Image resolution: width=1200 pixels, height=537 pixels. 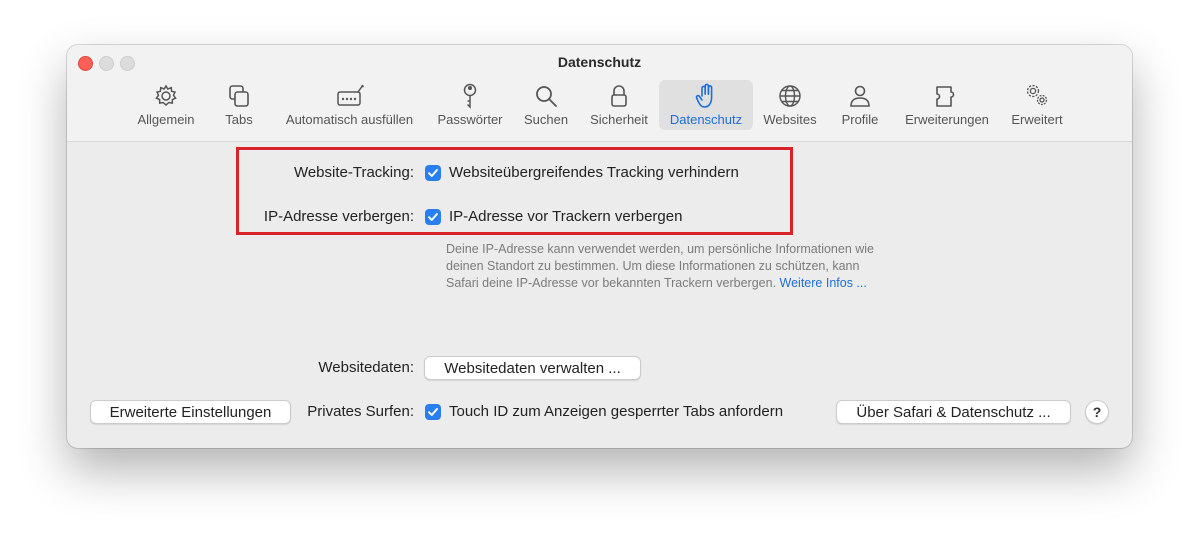 I want to click on tab-autofill: Automatisch ausfüllen, so click(x=349, y=105).